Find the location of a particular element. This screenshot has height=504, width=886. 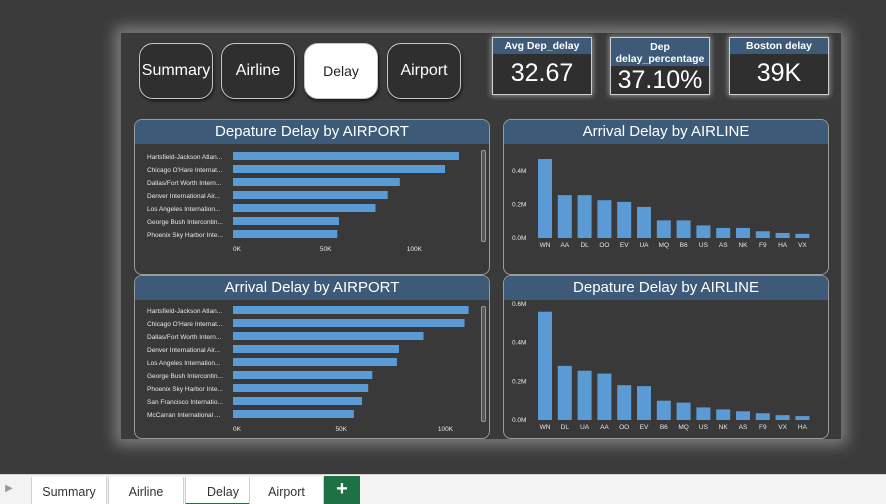

tick-label: 0.6M is located at coordinates (519, 304).